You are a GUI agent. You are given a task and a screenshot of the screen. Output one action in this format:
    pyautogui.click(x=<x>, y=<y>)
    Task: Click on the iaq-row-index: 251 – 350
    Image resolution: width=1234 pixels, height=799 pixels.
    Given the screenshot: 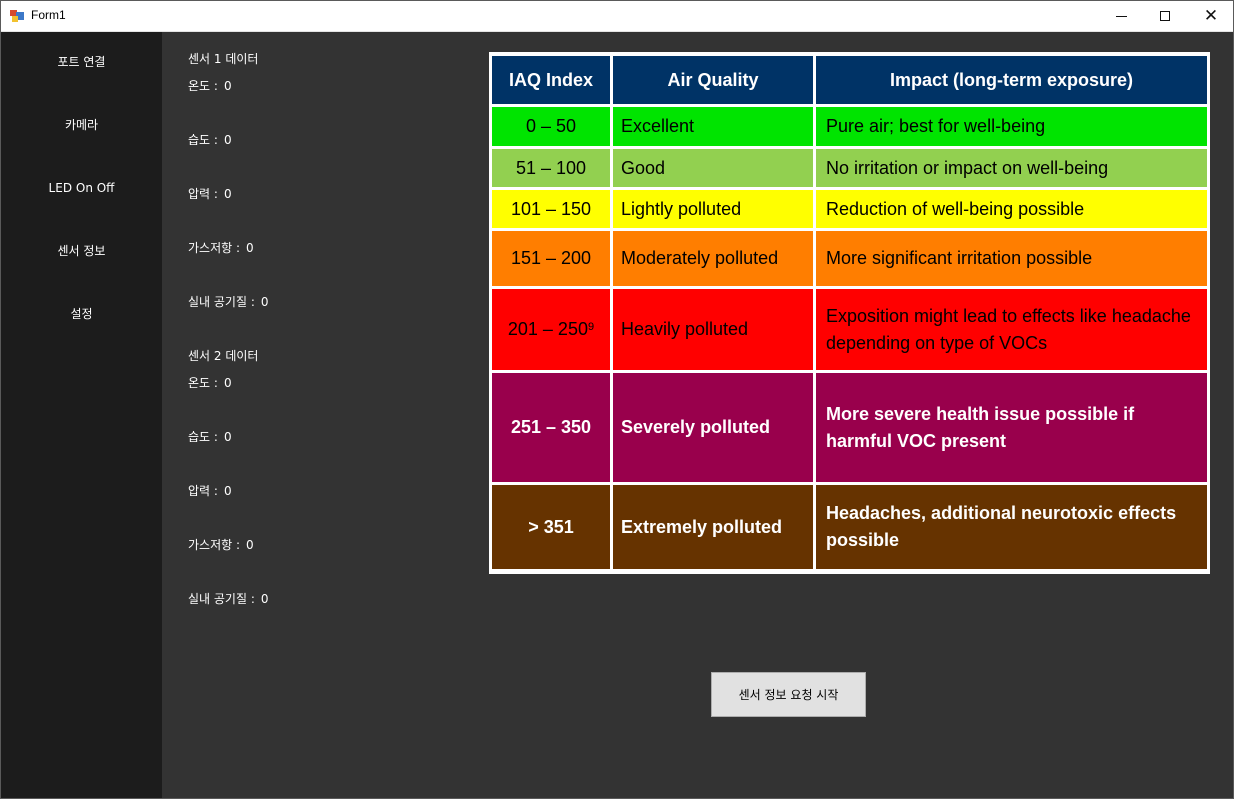 What is the action you would take?
    pyautogui.click(x=551, y=427)
    